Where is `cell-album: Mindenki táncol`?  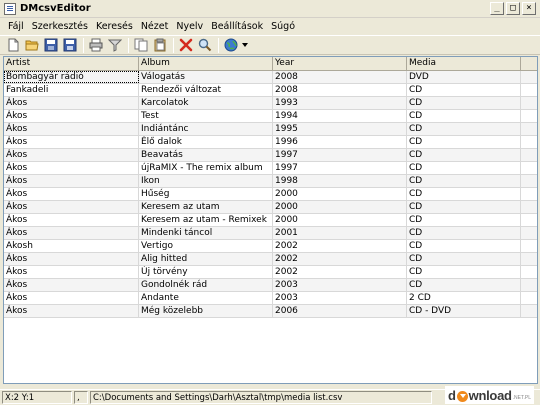 cell-album: Mindenki táncol is located at coordinates (206, 233).